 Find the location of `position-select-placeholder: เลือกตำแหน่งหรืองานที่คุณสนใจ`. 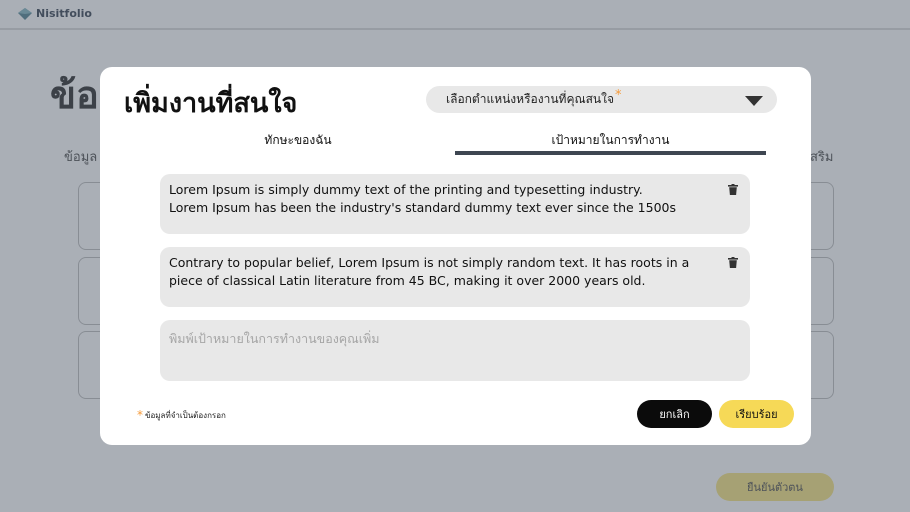

position-select-placeholder: เลือกตำแหน่งหรืองานที่คุณสนใจ is located at coordinates (530, 99).